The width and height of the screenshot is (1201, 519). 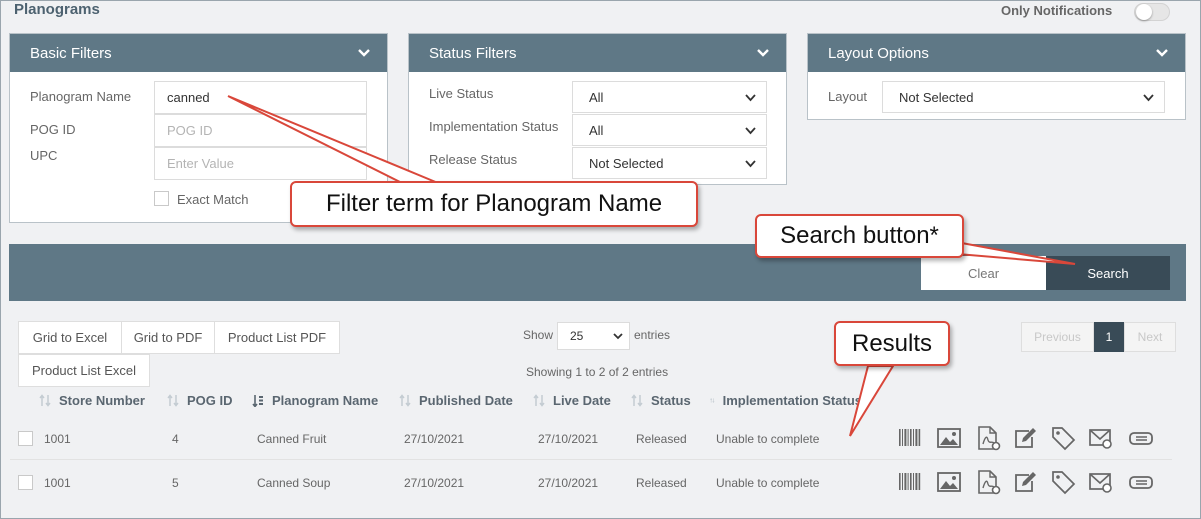 I want to click on layout-options-header: Layout Options, so click(x=996, y=53).